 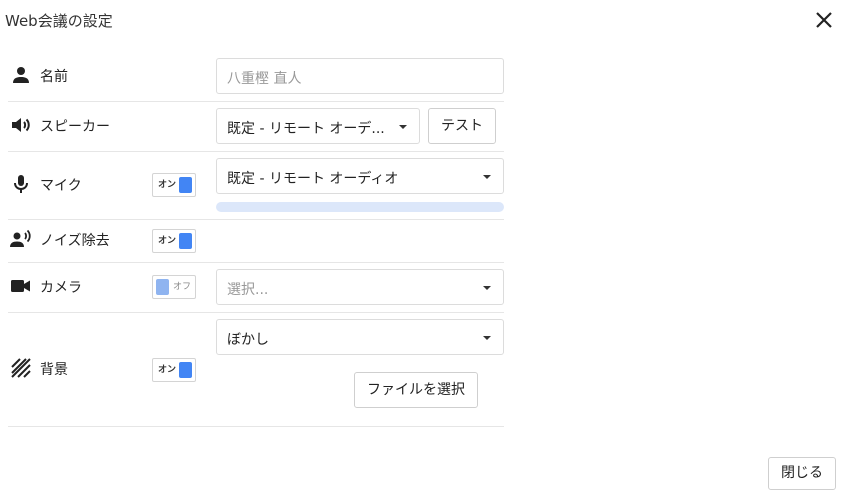 I want to click on name-label: 名前, so click(x=54, y=77).